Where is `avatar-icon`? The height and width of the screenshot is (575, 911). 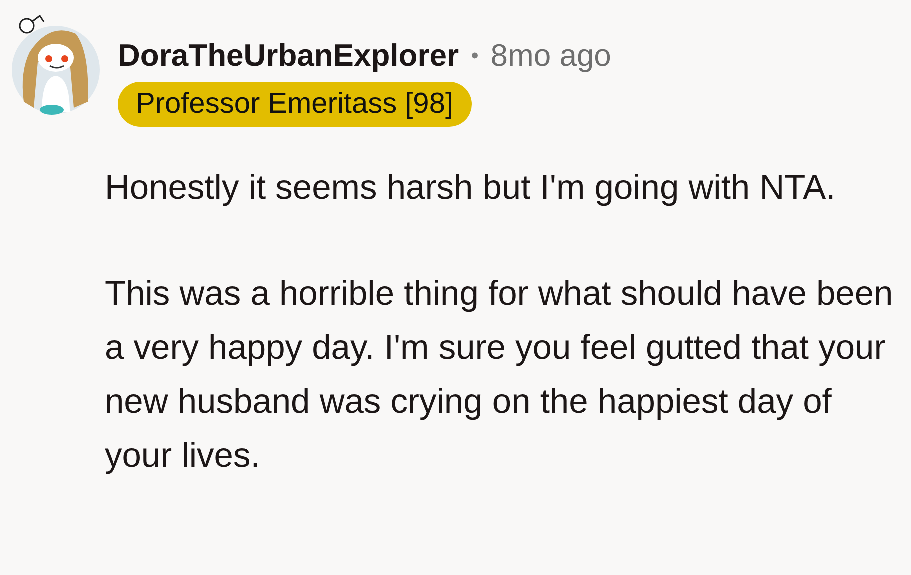
avatar-icon is located at coordinates (56, 64).